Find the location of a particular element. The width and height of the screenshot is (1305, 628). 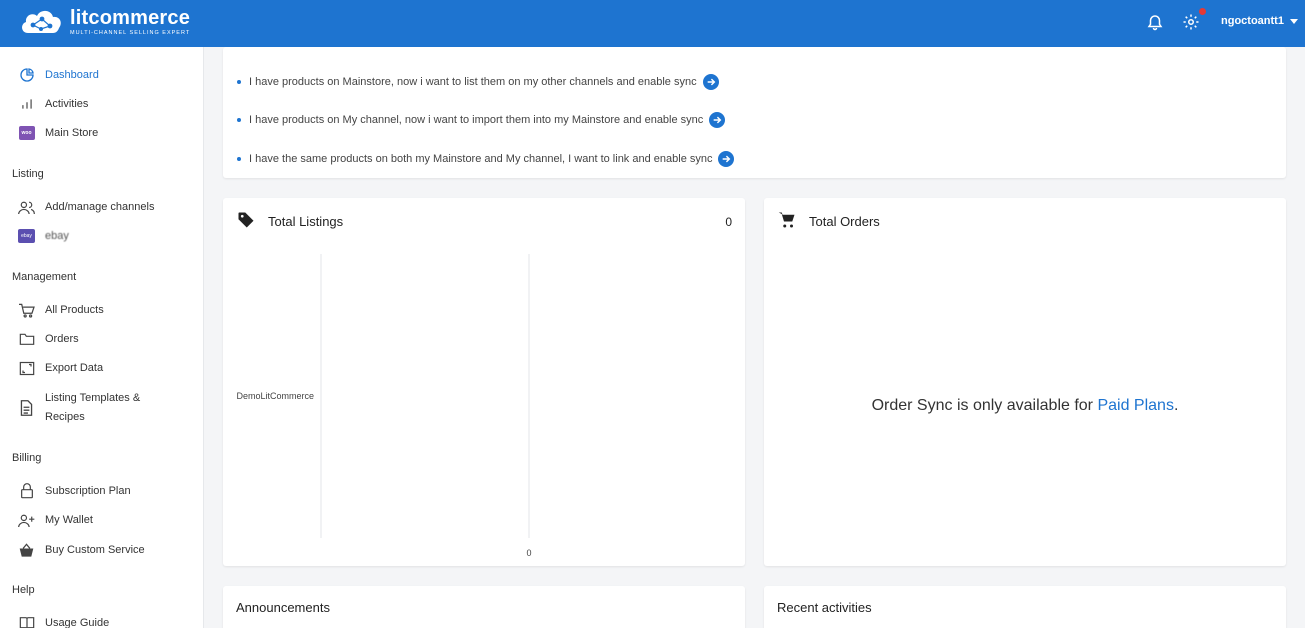

caret-down-icon is located at coordinates (1293, 21).